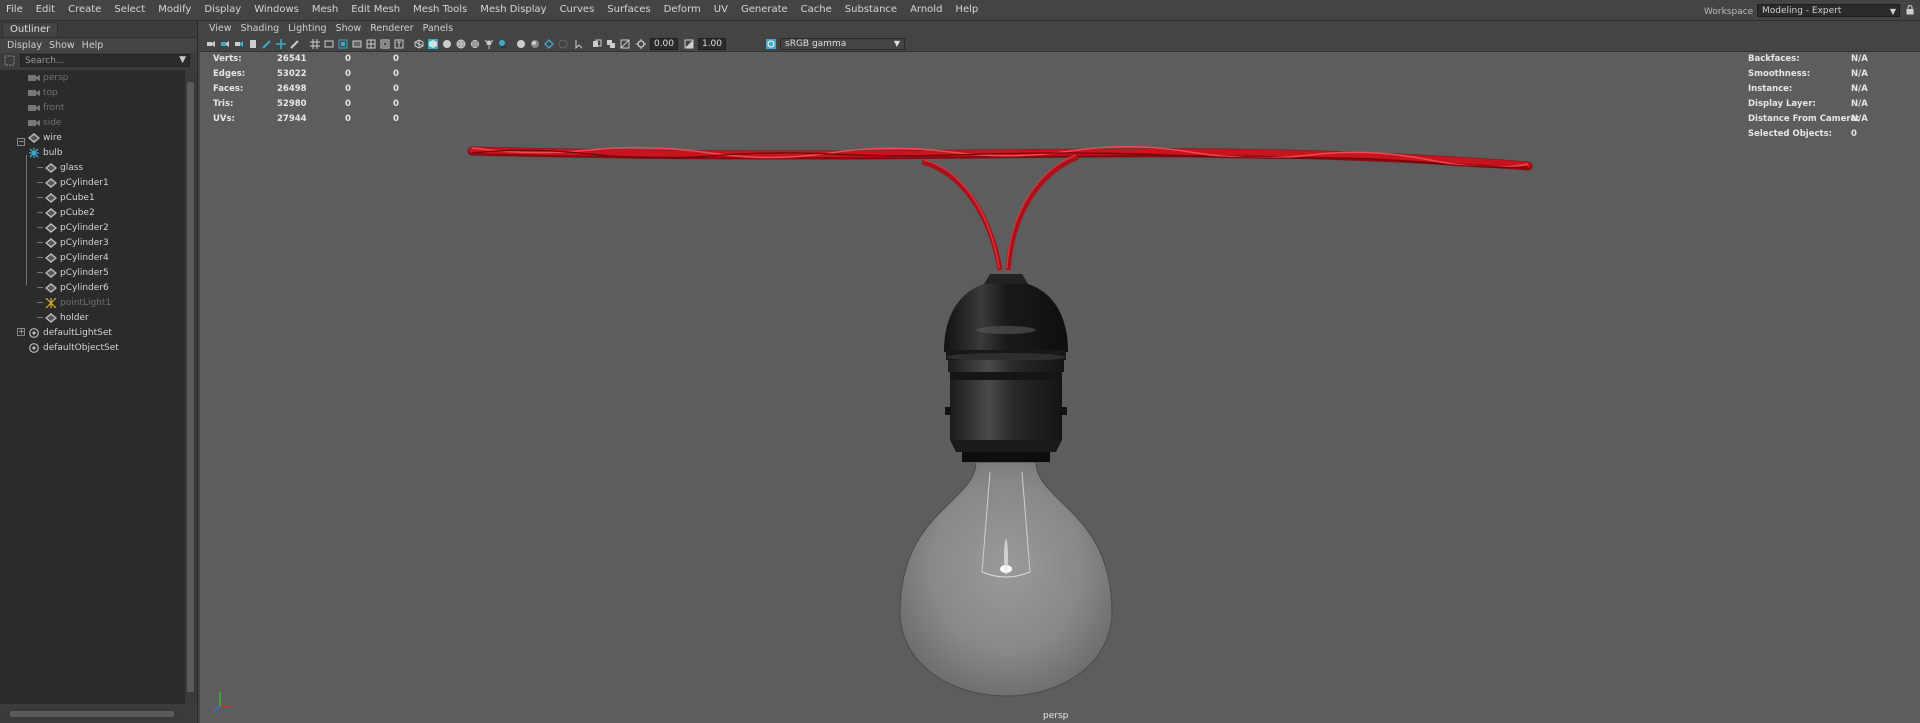 The image size is (1920, 723). Describe the element at coordinates (45, 9) in the screenshot. I see `menu-edit: Edit` at that location.